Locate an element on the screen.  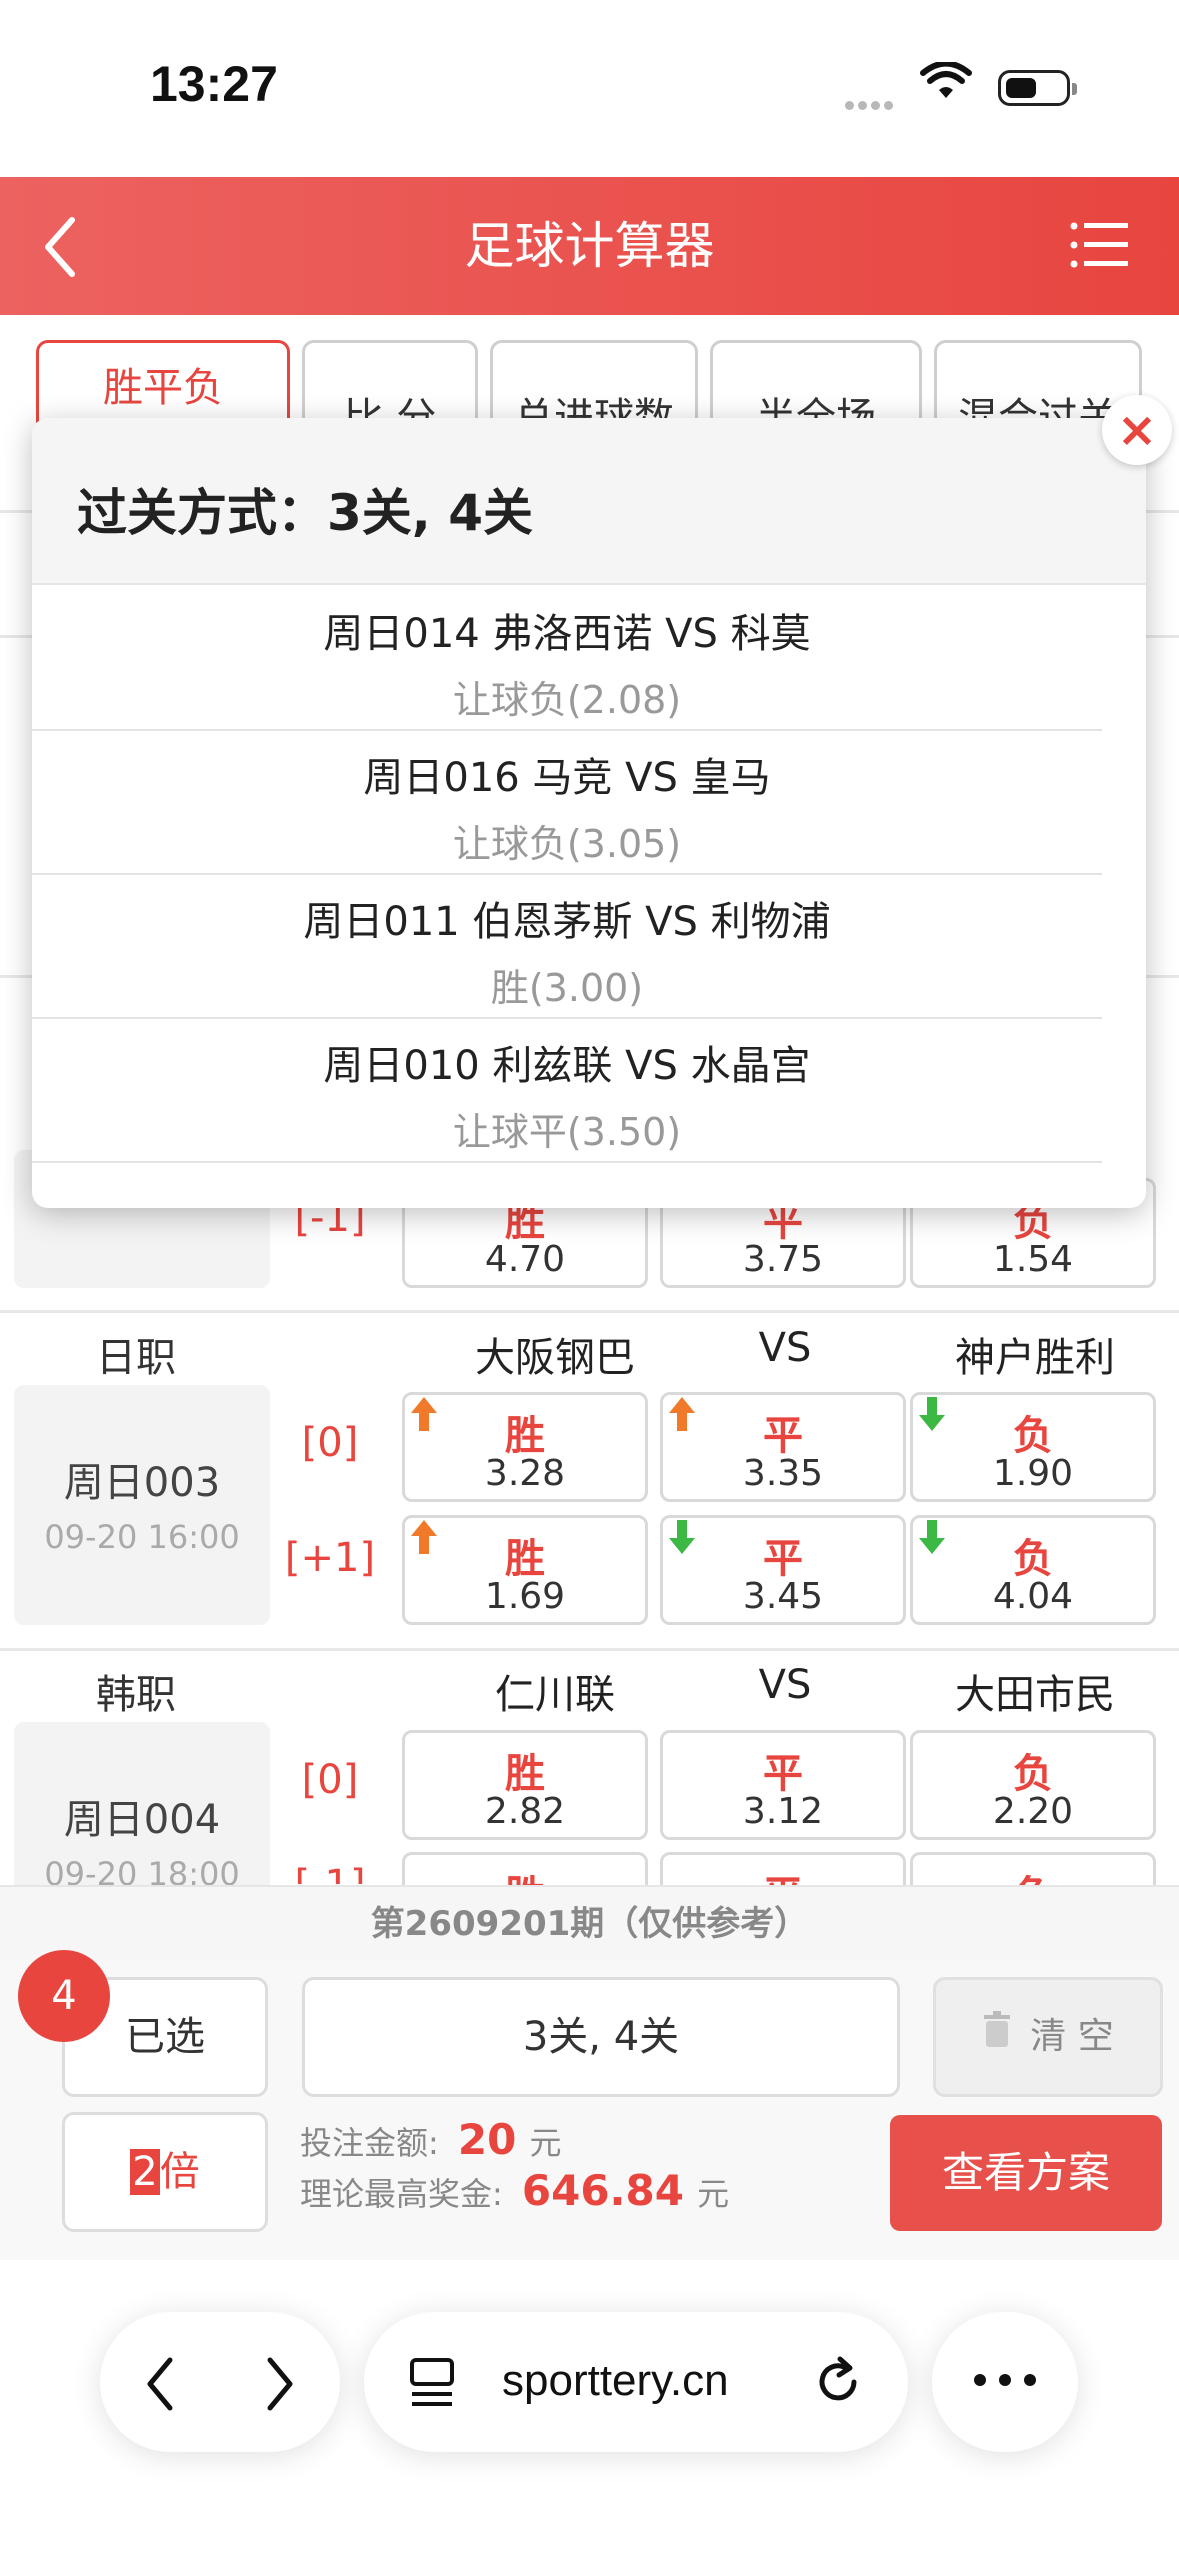
selected-match: 周日010 利兹联 VS 水晶宫 is located at coordinates (567, 1066).